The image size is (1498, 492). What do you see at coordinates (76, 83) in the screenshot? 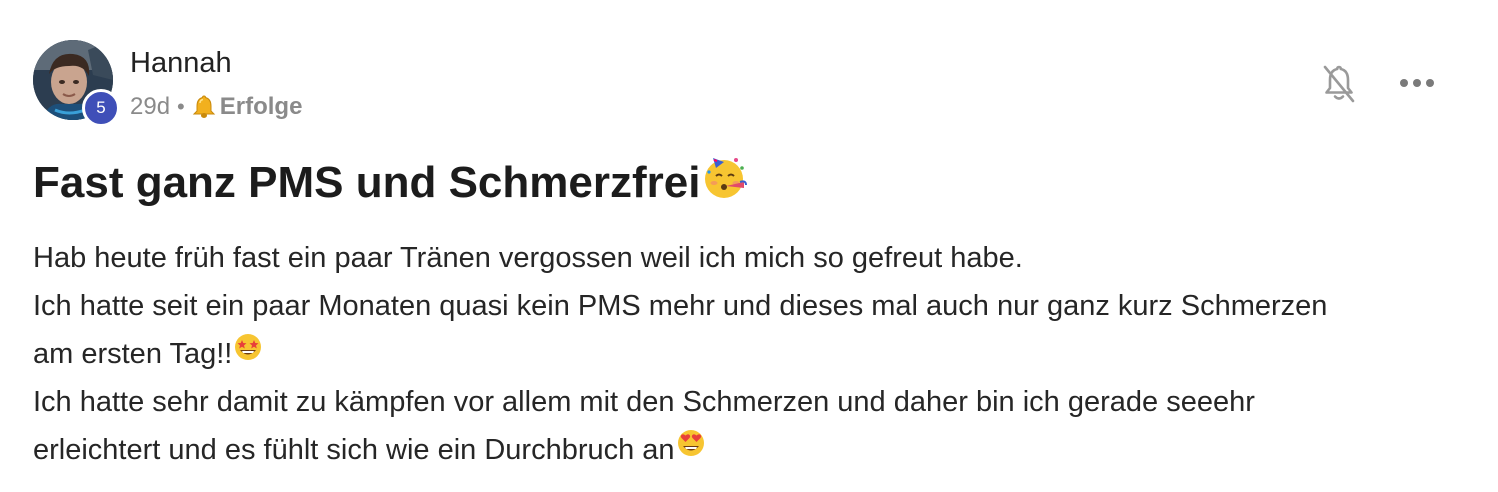
I see `author-avatar-container: 5` at bounding box center [76, 83].